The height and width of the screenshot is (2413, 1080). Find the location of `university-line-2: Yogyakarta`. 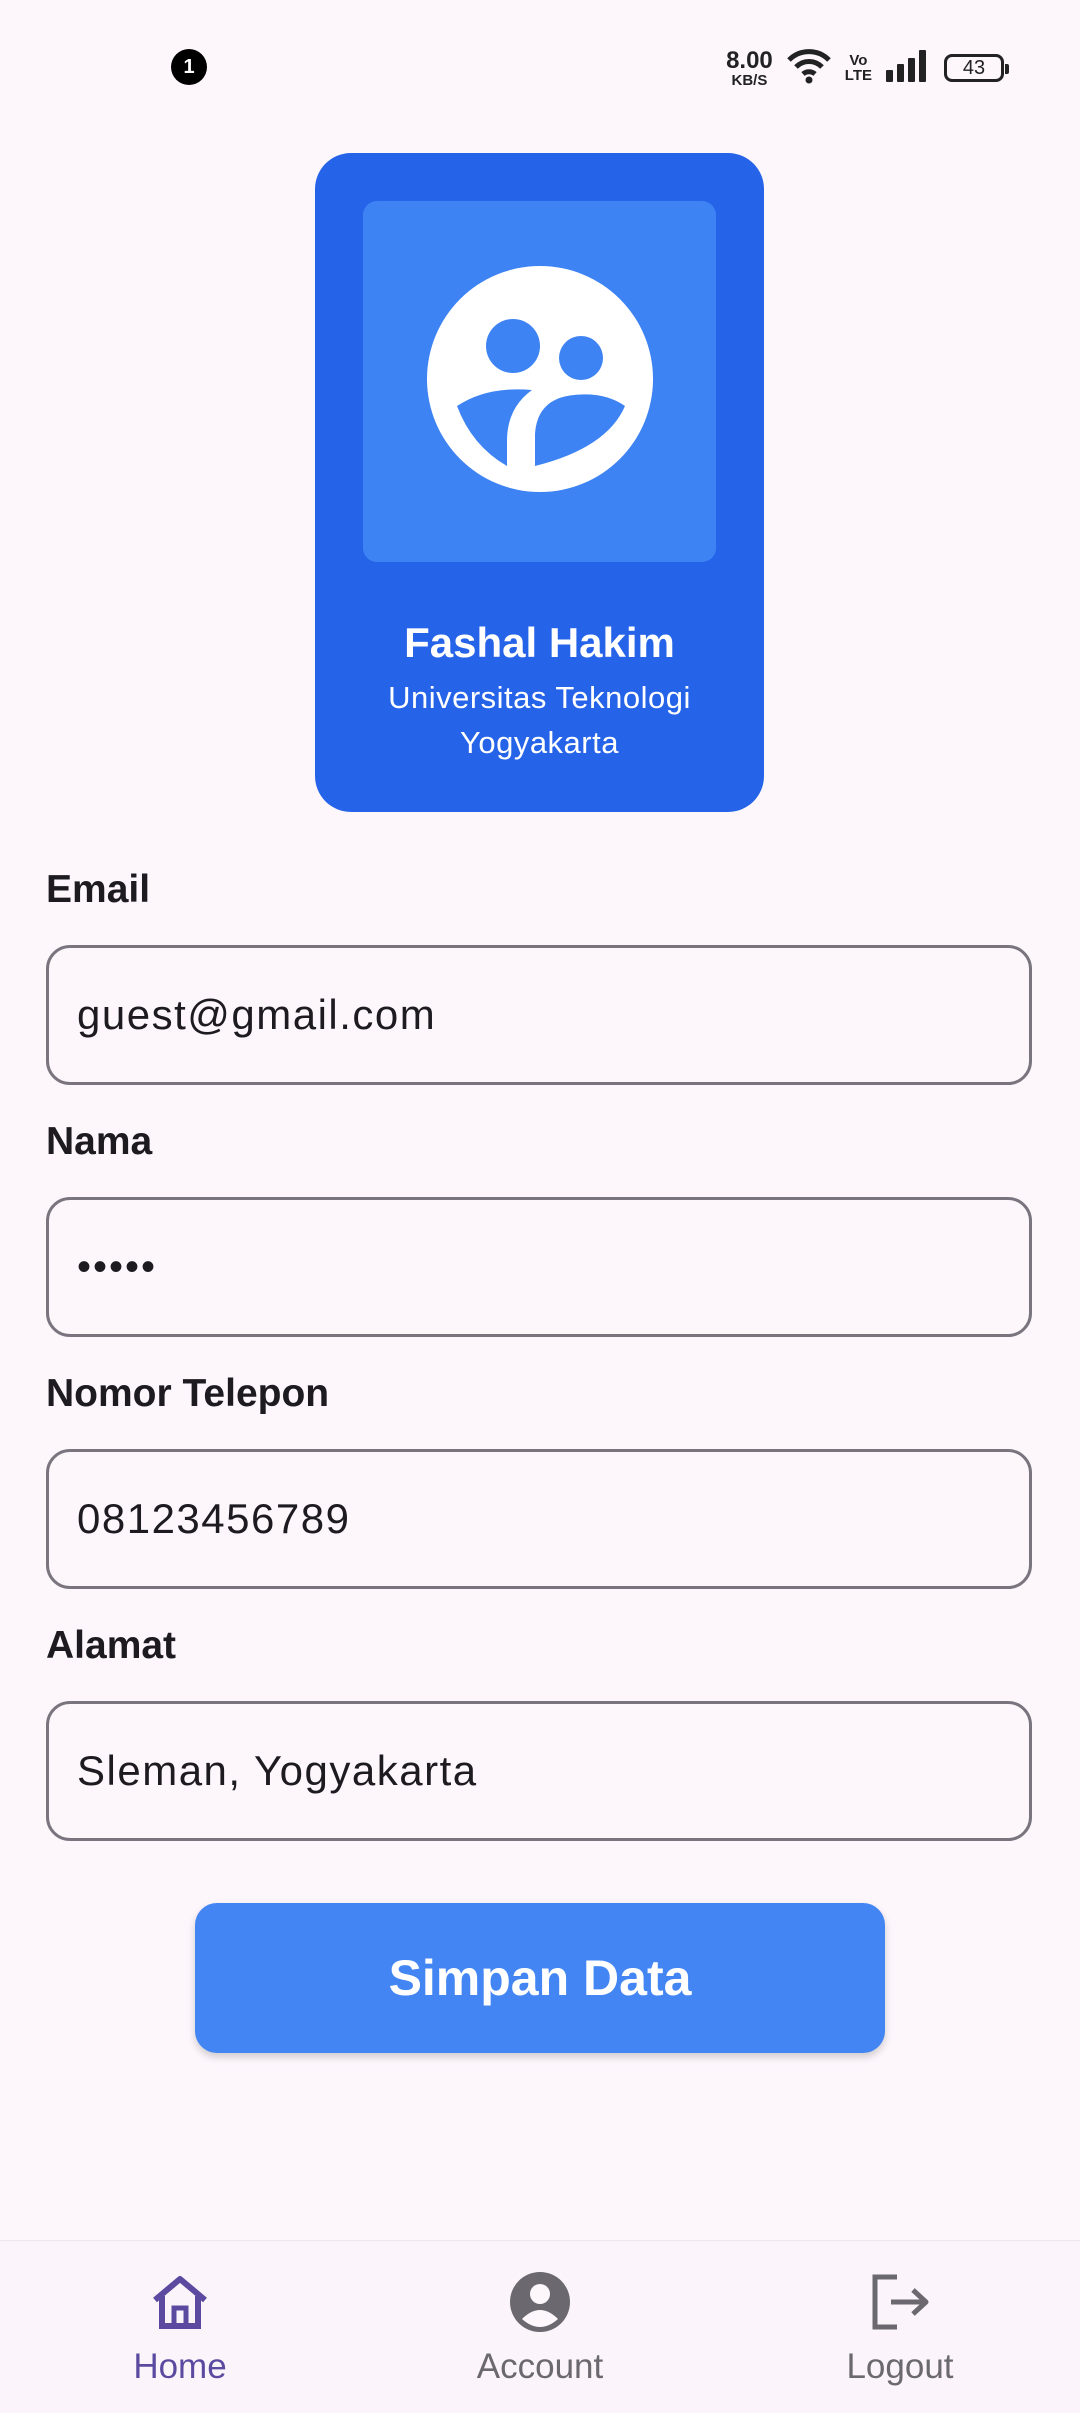

university-line-2: Yogyakarta is located at coordinates (539, 742).